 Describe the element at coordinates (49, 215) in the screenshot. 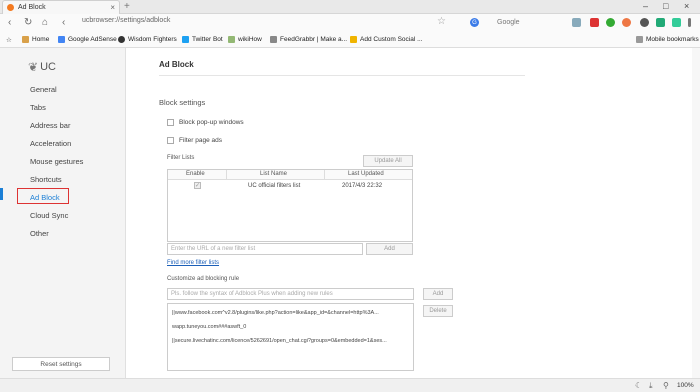

I see `sidebar-item-cloud-sync: Cloud Sync` at that location.